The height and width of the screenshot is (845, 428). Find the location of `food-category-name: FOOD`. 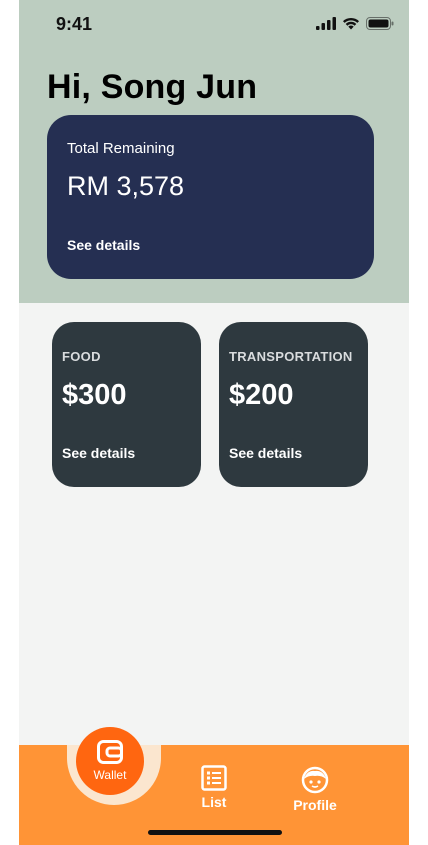

food-category-name: FOOD is located at coordinates (81, 356).